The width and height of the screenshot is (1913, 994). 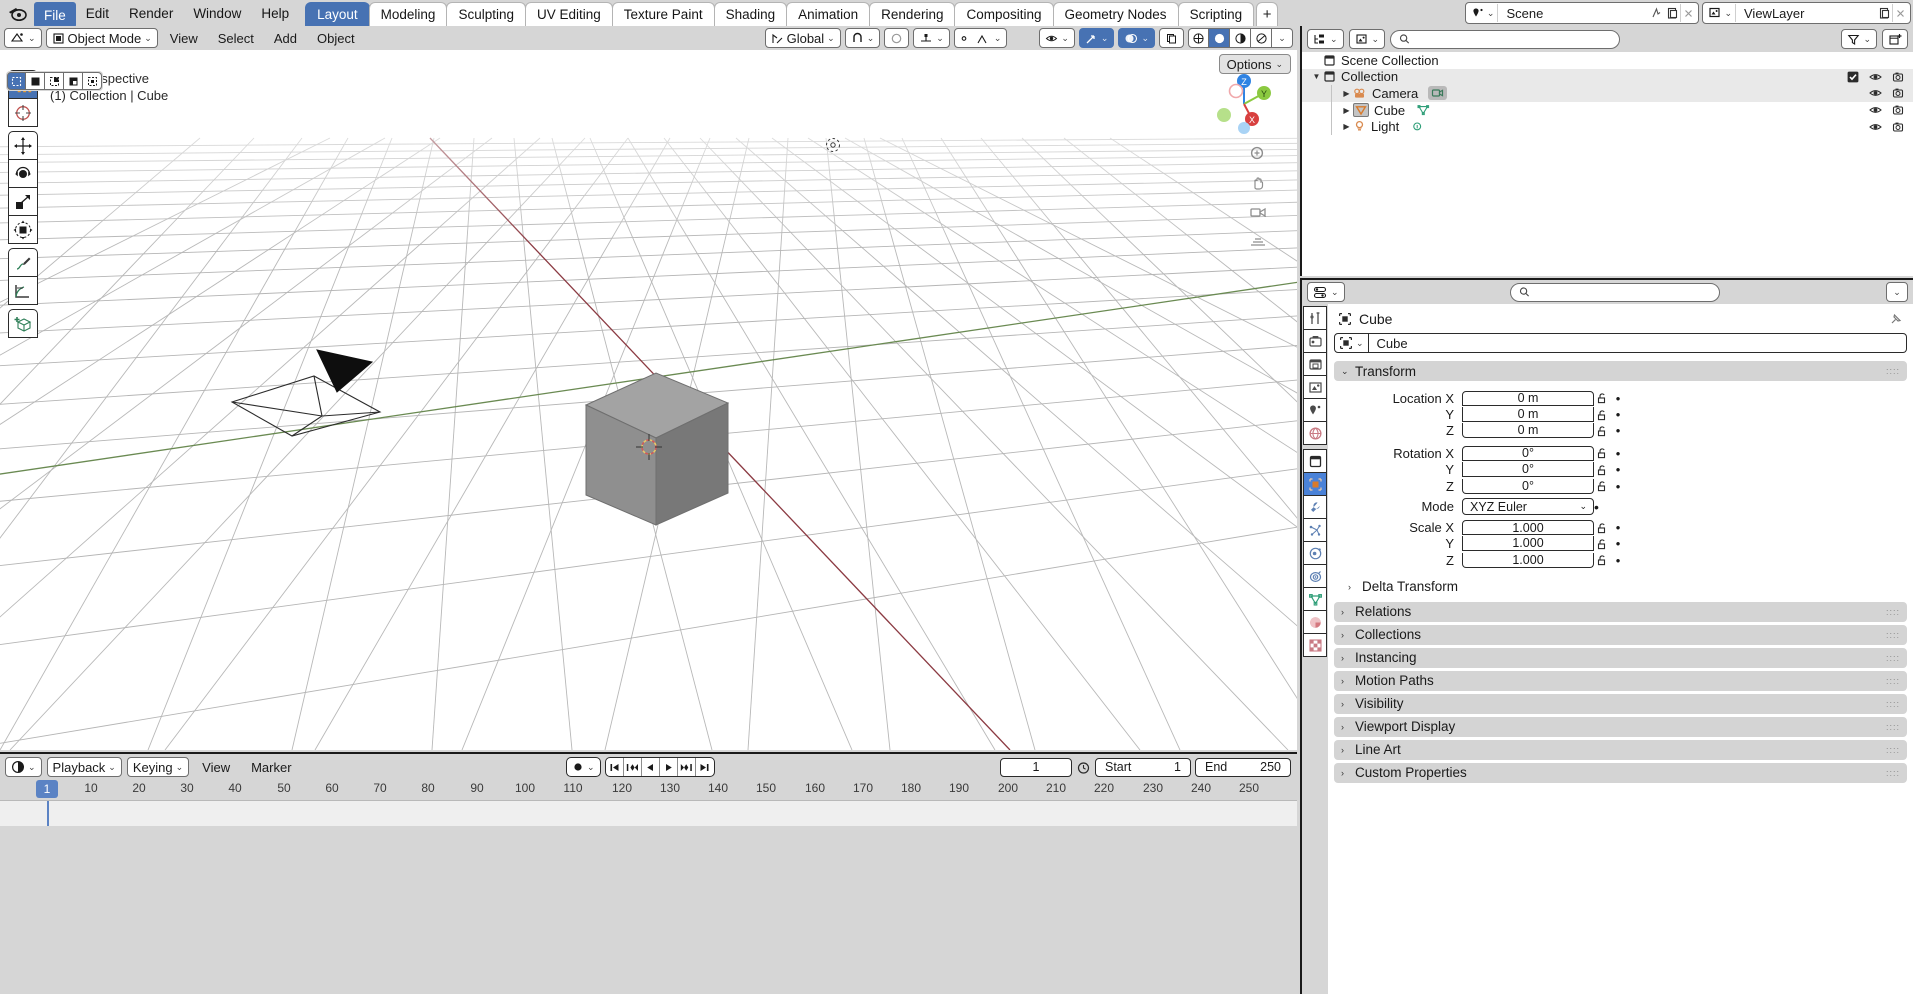 I want to click on workspace-tab-shading: Shading, so click(x=750, y=14).